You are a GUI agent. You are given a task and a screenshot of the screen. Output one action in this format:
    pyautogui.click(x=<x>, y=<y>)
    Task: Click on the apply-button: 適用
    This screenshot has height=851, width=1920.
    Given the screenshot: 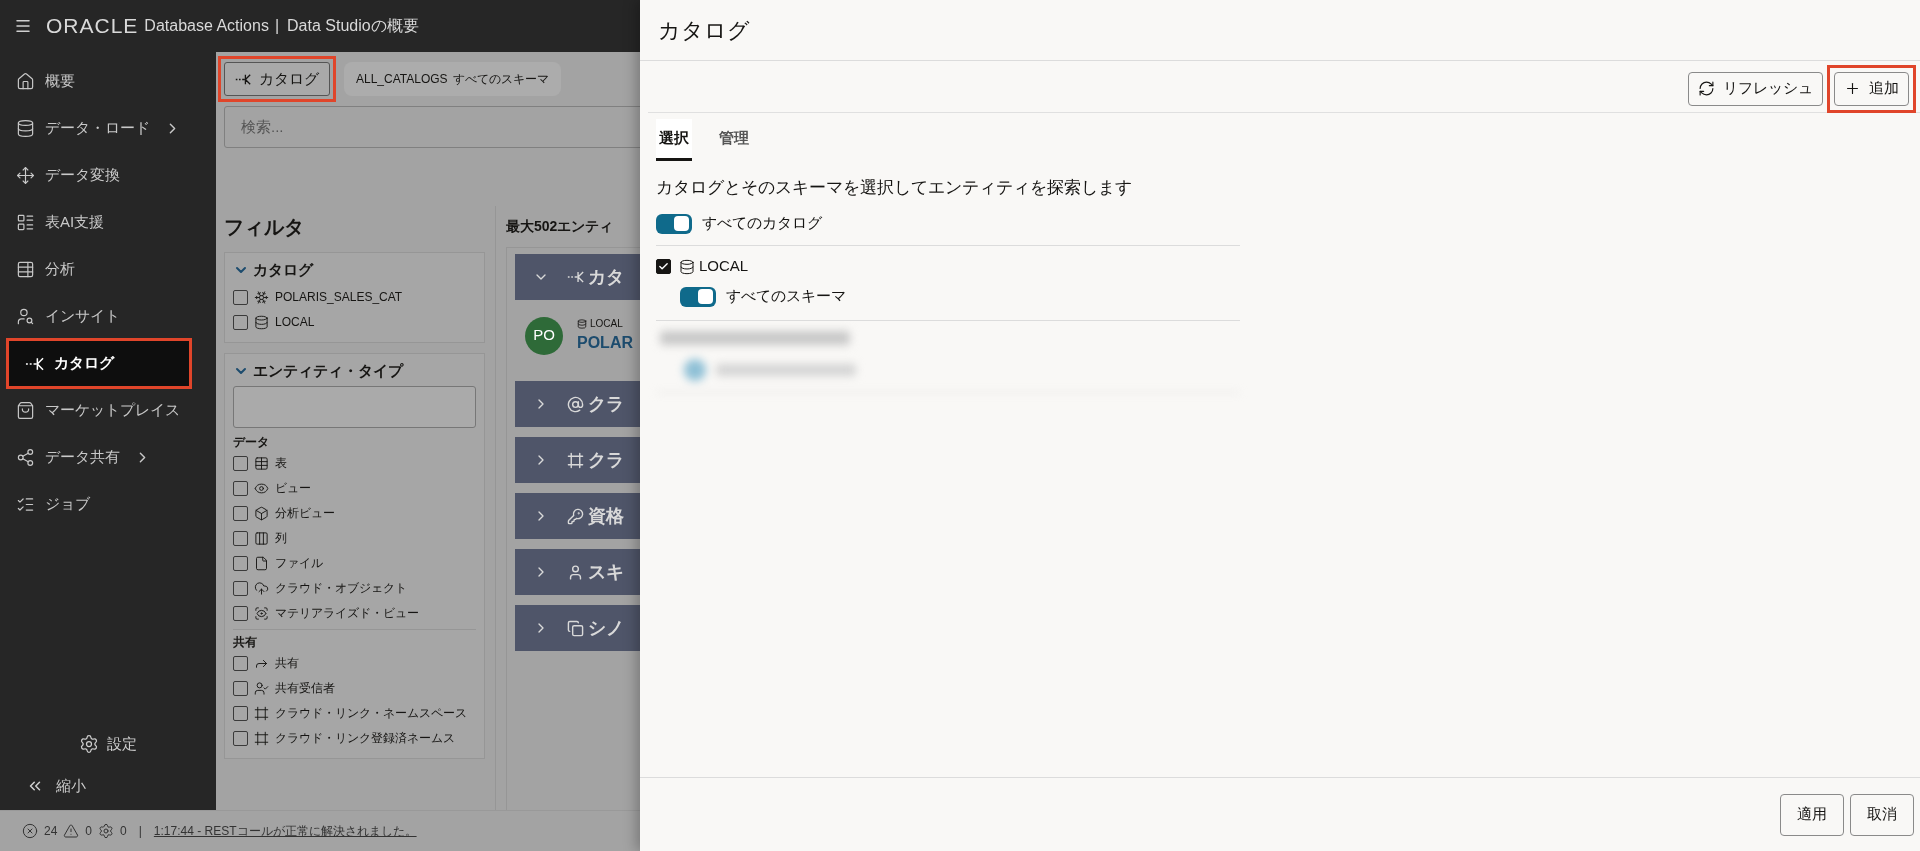 What is the action you would take?
    pyautogui.click(x=1812, y=814)
    